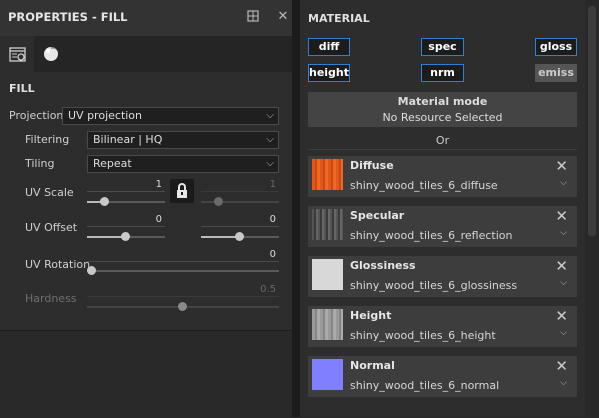 This screenshot has width=599, height=418. What do you see at coordinates (424, 185) in the screenshot?
I see `slot-resource: shiny_wood_tiles_6_diffuse` at bounding box center [424, 185].